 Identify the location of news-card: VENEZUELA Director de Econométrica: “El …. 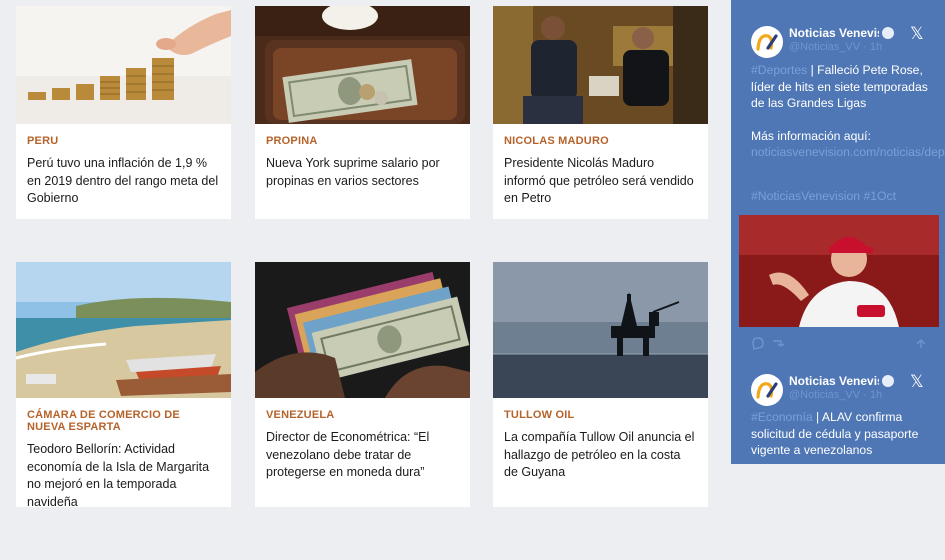
(362, 384).